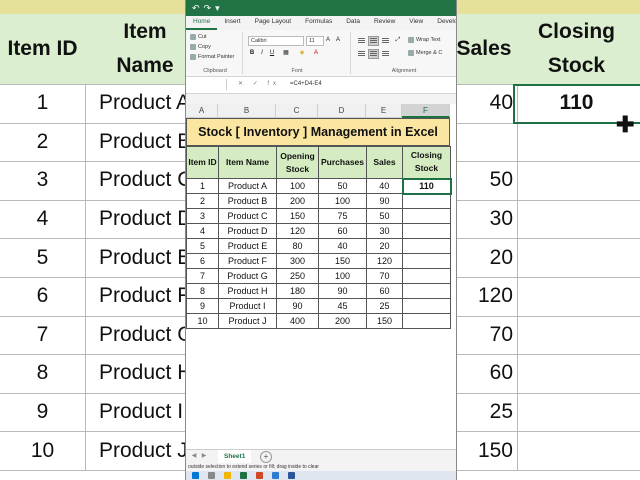 This screenshot has width=640, height=480. I want to click on align-top-icon, so click(361, 41).